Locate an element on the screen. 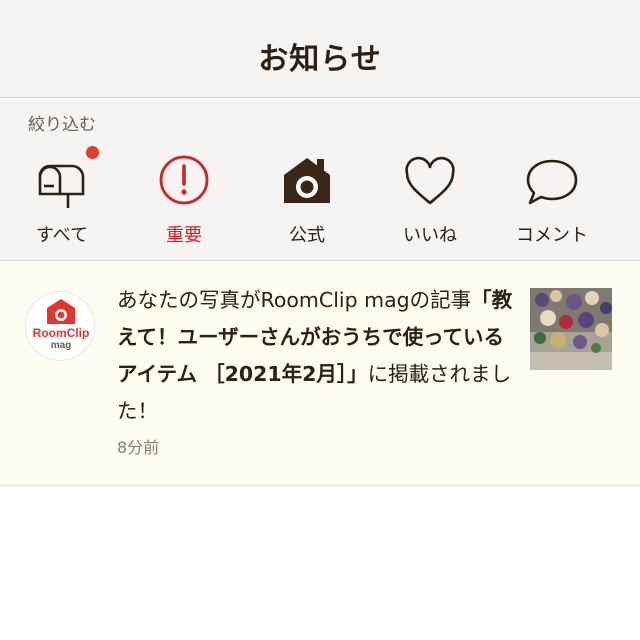 Image resolution: width=640 pixels, height=640 pixels. filter-all-label: すべて is located at coordinates (62, 235).